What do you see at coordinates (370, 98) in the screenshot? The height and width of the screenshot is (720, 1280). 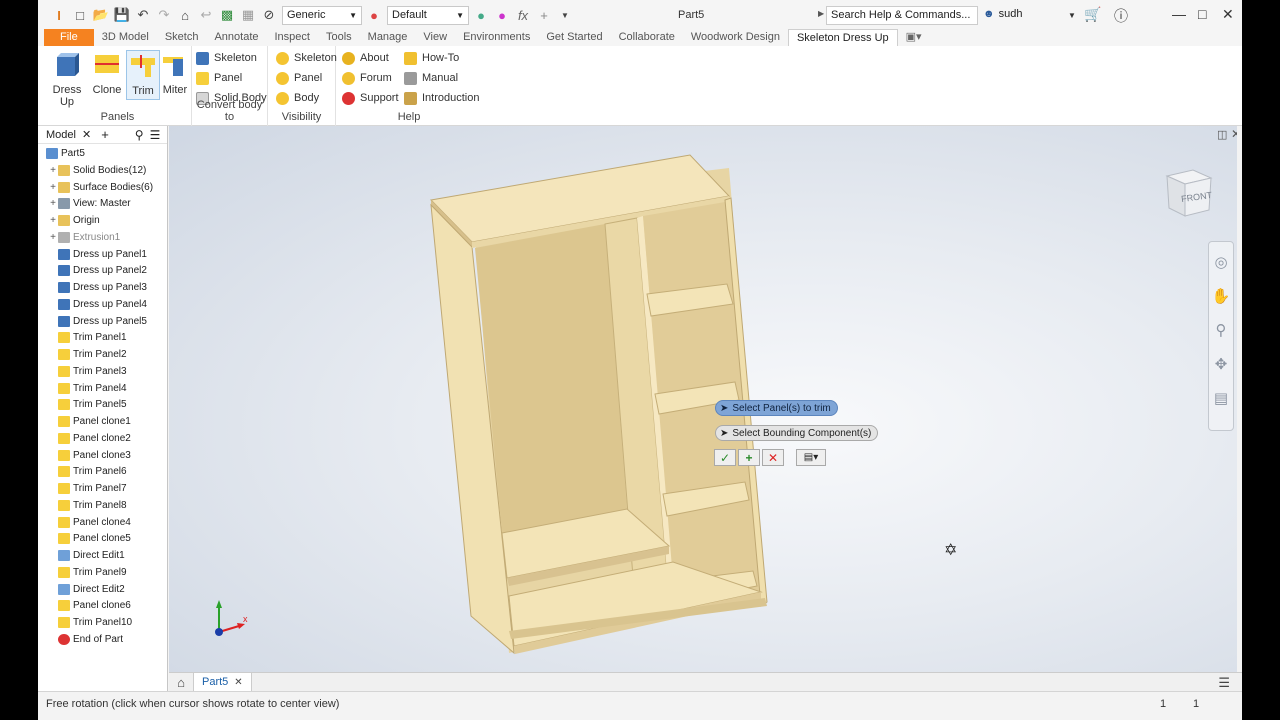 I see `support-button: Support` at bounding box center [370, 98].